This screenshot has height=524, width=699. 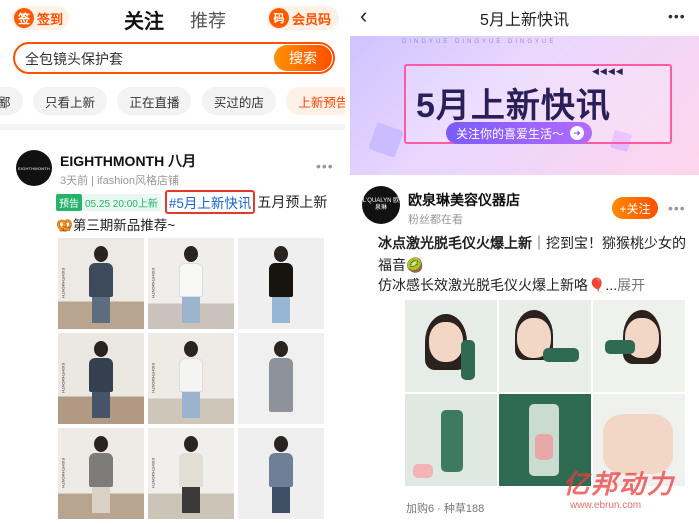 What do you see at coordinates (311, 19) in the screenshot?
I see `member-code-label: 会员码` at bounding box center [311, 19].